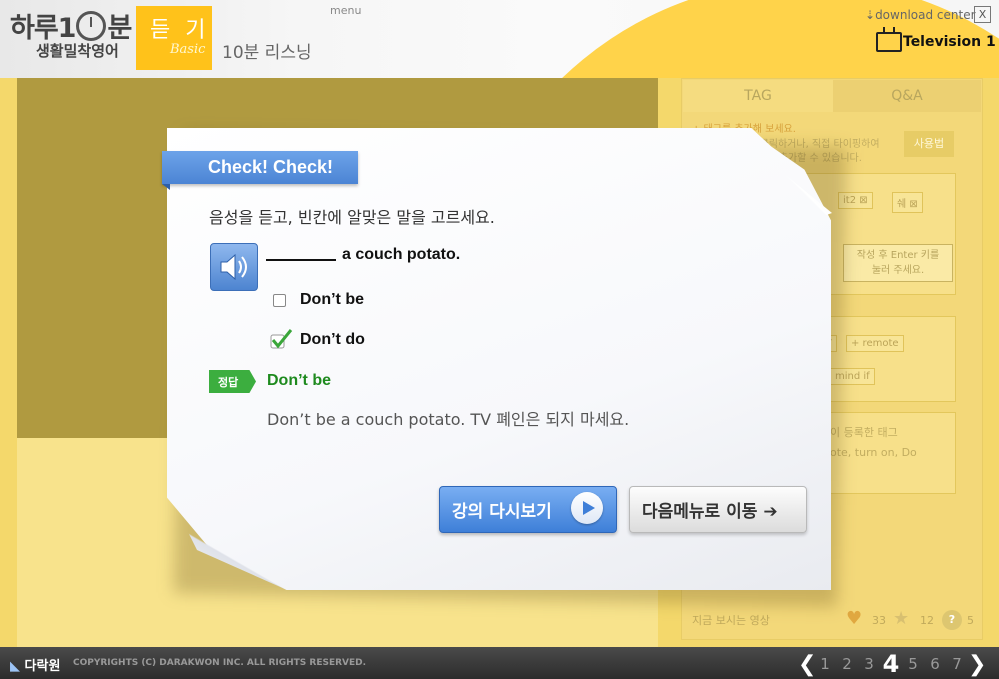 The image size is (999, 679). What do you see at coordinates (898, 270) in the screenshot?
I see `tooltip-line-2: 눌러 주세요.` at bounding box center [898, 270].